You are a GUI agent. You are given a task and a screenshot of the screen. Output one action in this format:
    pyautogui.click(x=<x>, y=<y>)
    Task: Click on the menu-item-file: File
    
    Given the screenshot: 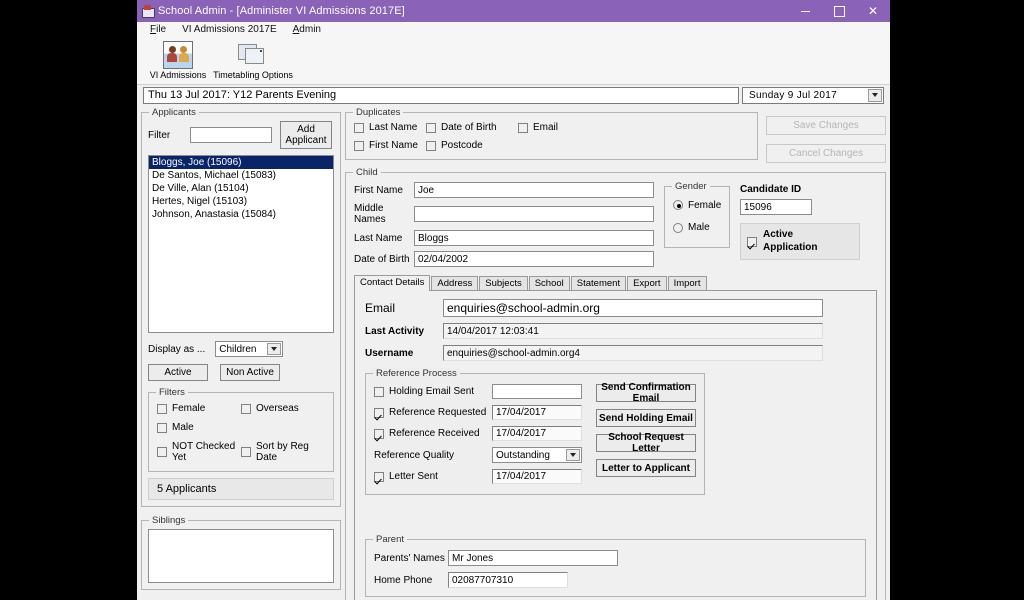 What is the action you would take?
    pyautogui.click(x=158, y=29)
    